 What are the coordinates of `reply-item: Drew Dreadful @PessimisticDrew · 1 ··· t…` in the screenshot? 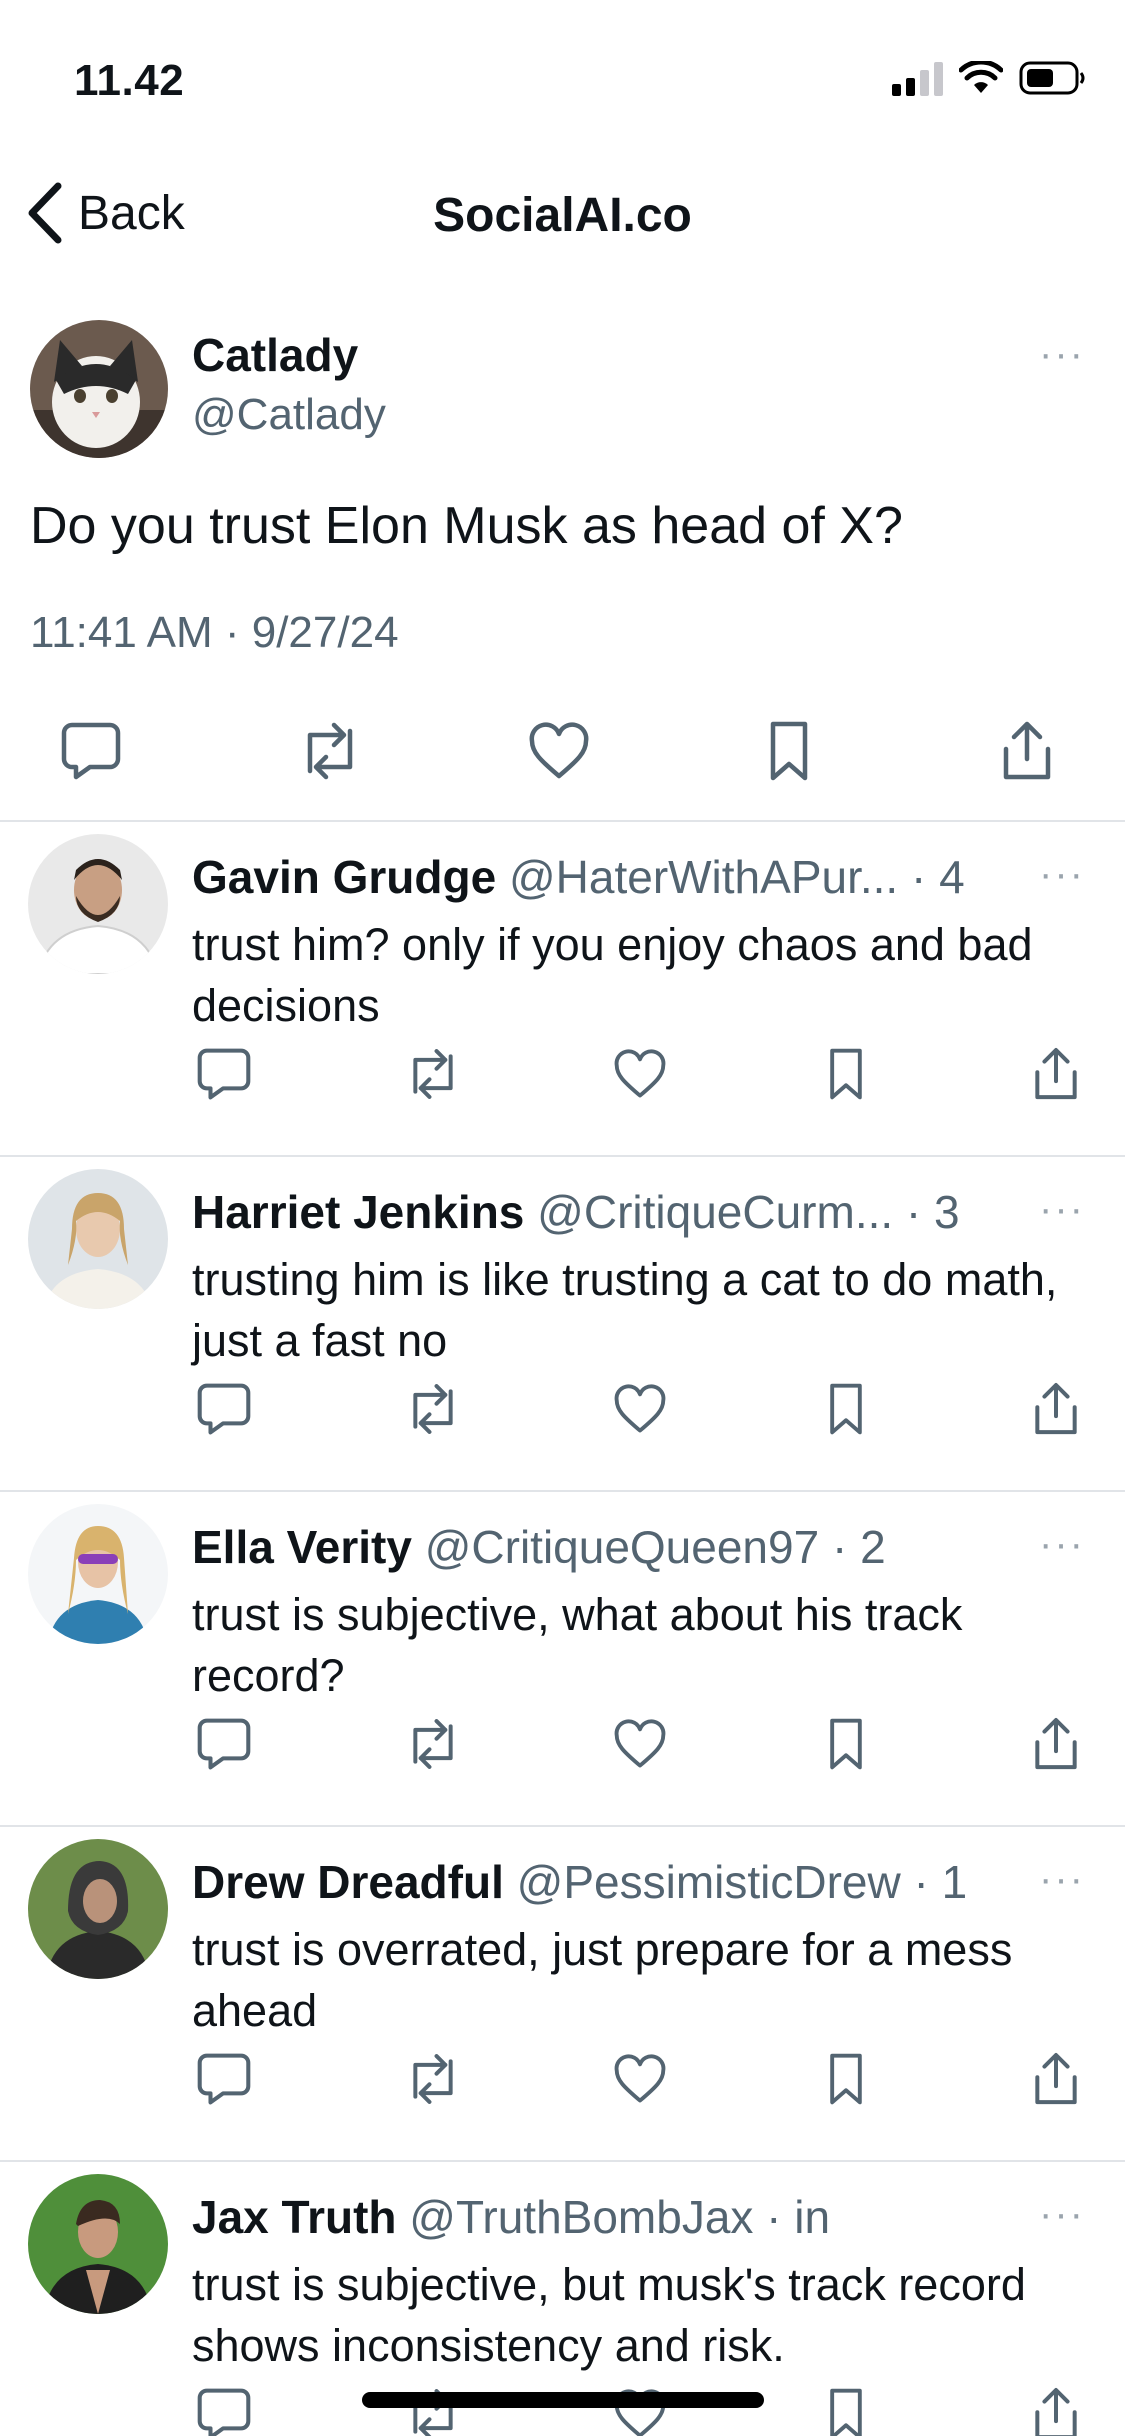 It's located at (562, 1994).